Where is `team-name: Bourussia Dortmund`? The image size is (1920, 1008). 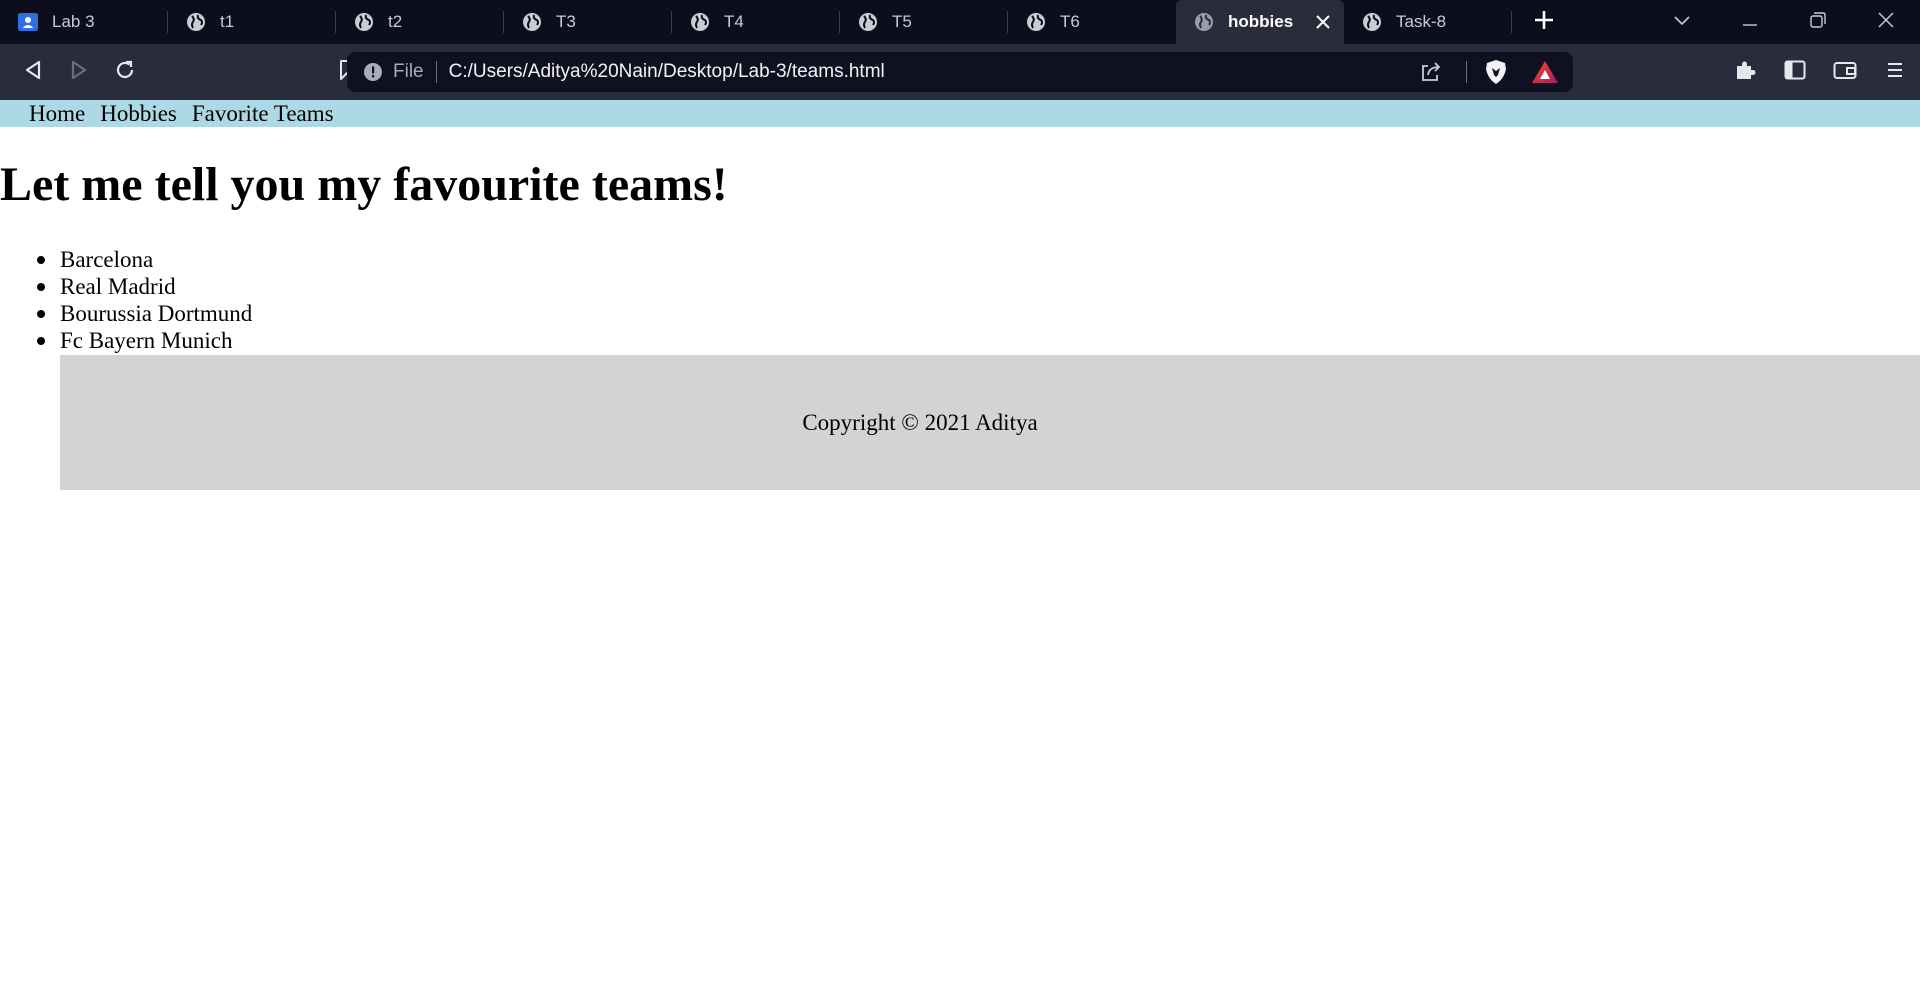
team-name: Bourussia Dortmund is located at coordinates (156, 313).